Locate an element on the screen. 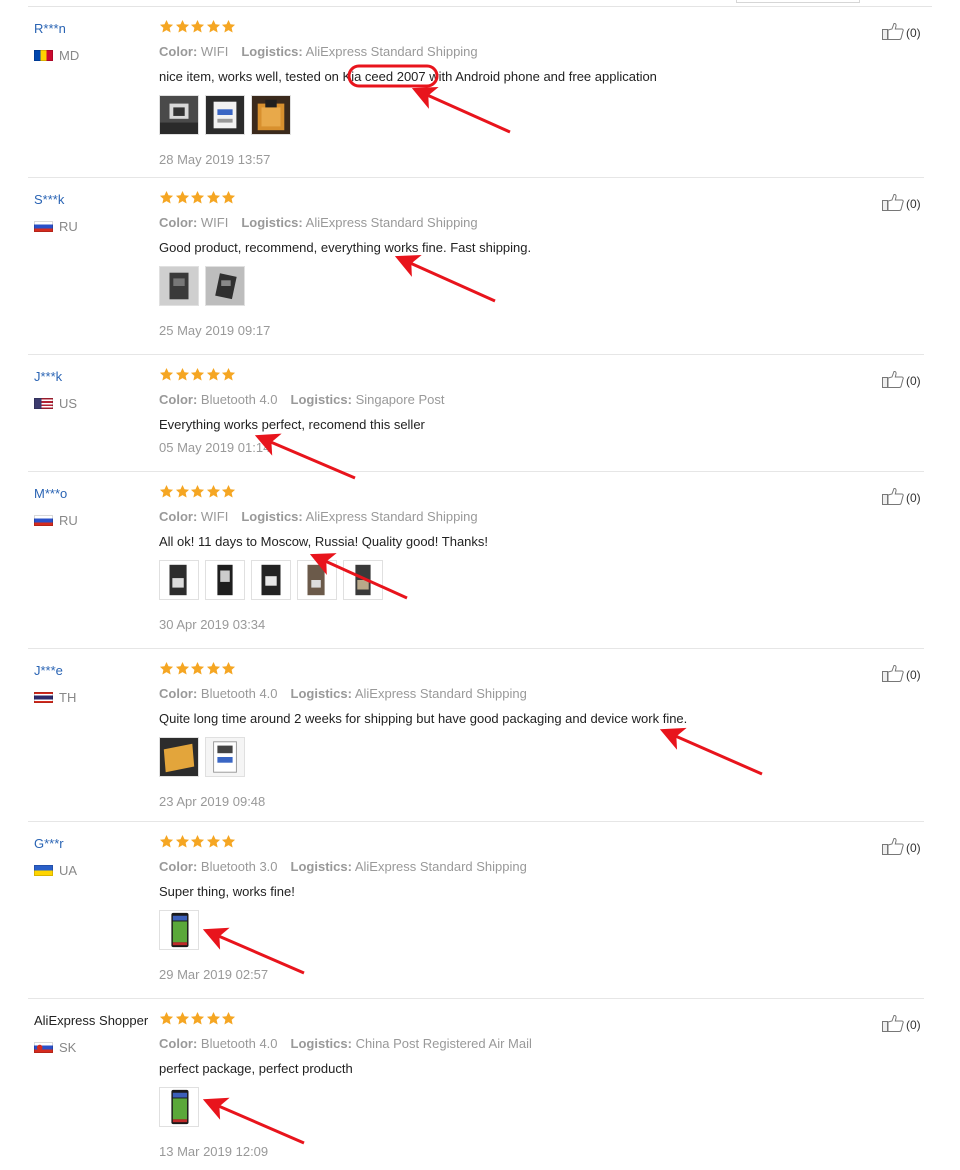 This screenshot has width=960, height=1170. review-text: perfect package, perfect producth is located at coordinates (256, 1068).